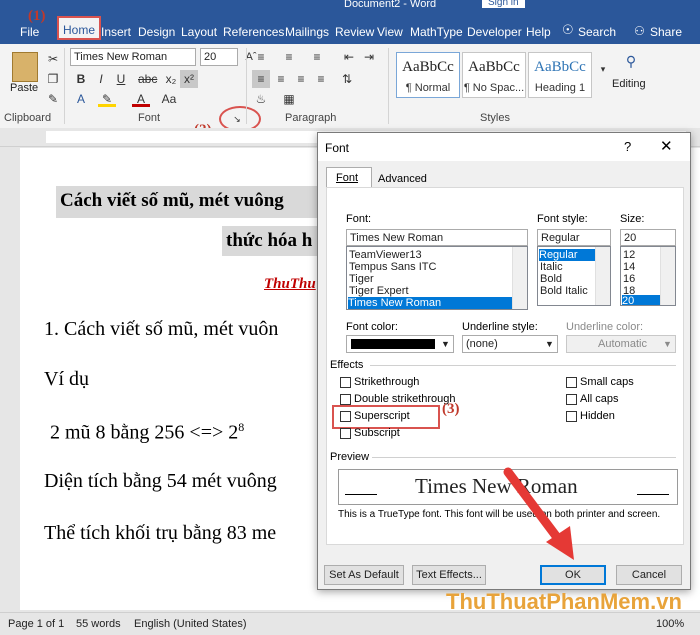 The width and height of the screenshot is (700, 635). Describe the element at coordinates (629, 84) in the screenshot. I see `editing-button: Editing` at that location.